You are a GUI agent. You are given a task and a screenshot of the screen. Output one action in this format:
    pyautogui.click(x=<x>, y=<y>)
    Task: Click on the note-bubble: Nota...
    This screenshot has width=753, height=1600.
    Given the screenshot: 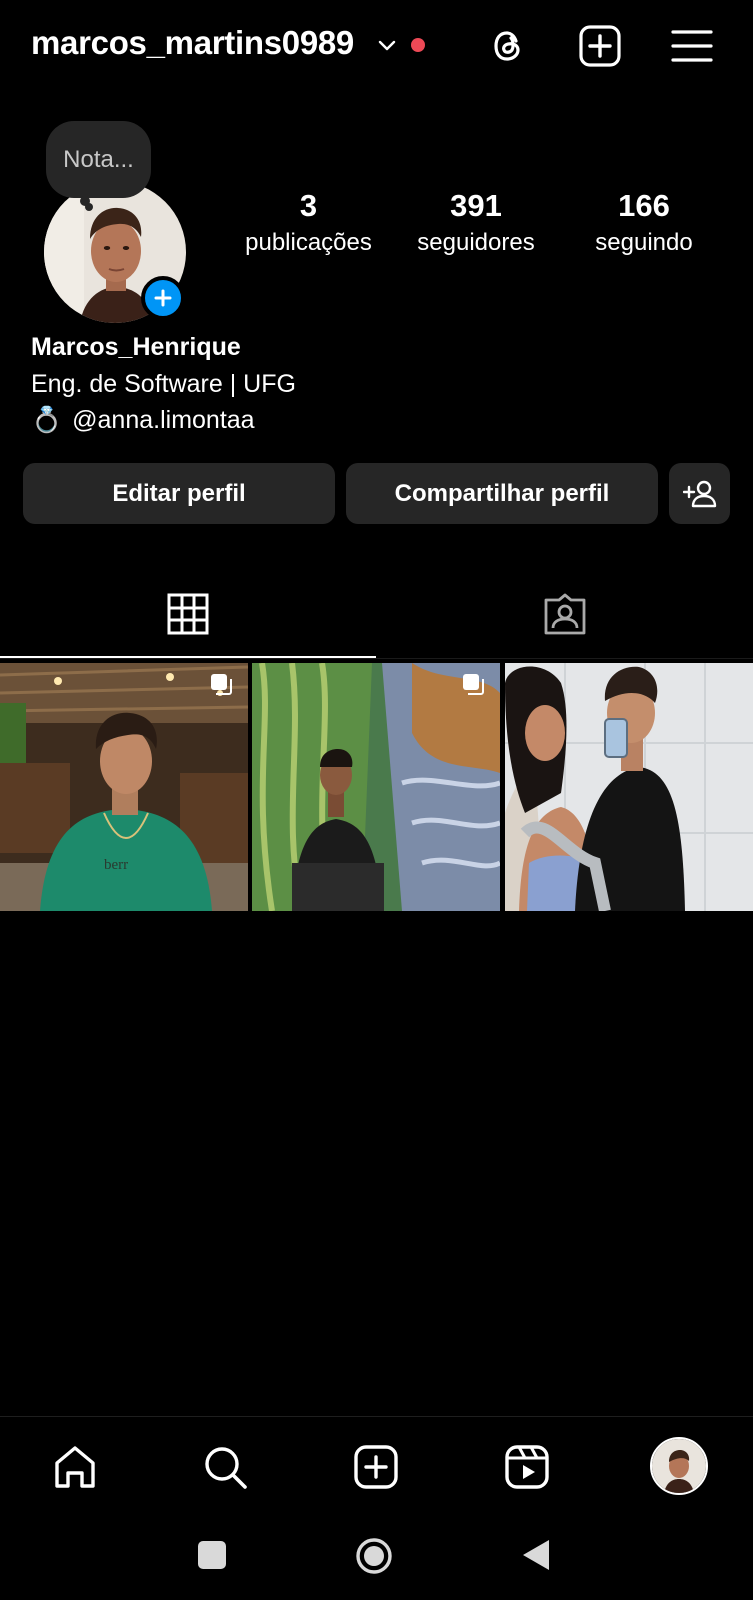 What is the action you would take?
    pyautogui.click(x=98, y=159)
    